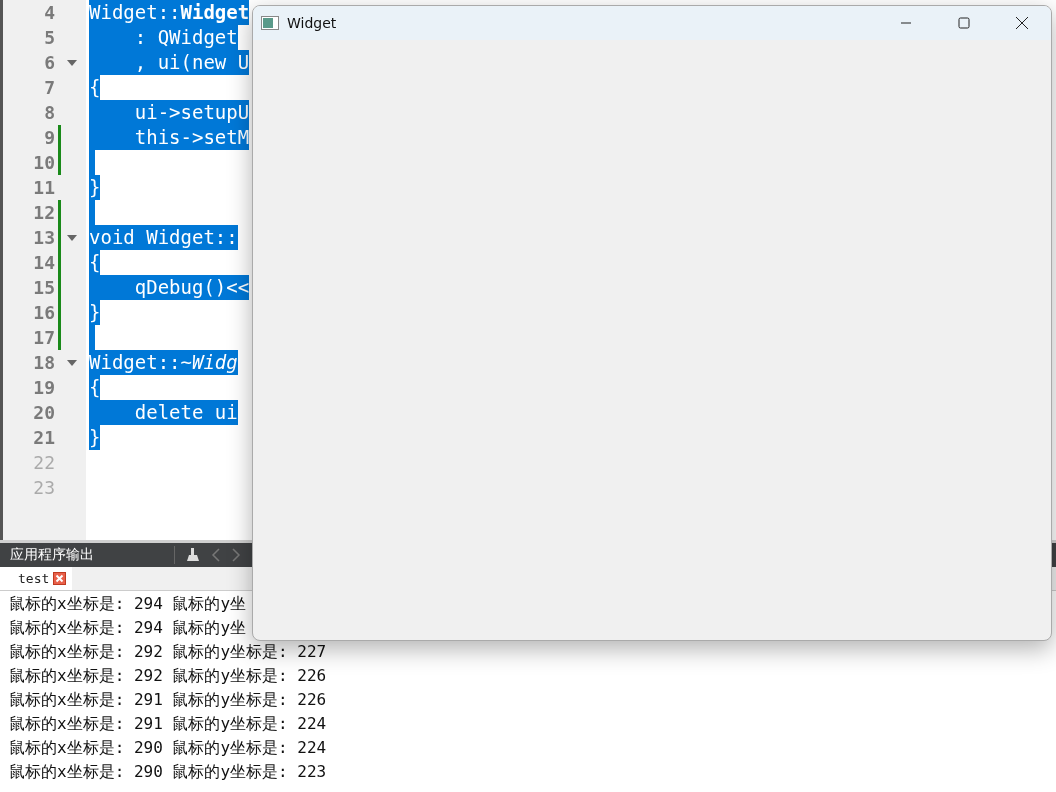 The image size is (1056, 792). Describe the element at coordinates (43, 212) in the screenshot. I see `line-number: 12` at that location.